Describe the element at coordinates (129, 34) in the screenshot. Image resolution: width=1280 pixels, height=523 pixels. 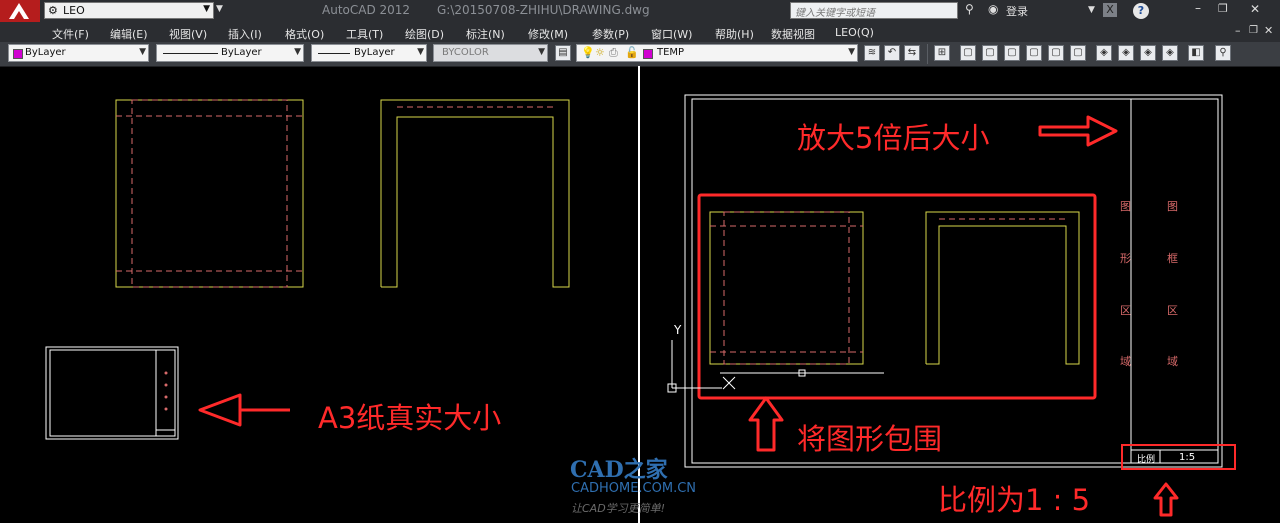
I see `menu-item-edit: 编辑(E)` at that location.